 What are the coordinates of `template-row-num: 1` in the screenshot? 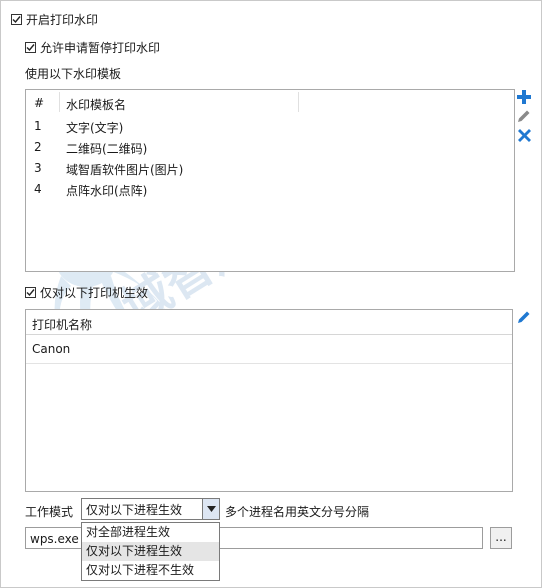 It's located at (38, 126).